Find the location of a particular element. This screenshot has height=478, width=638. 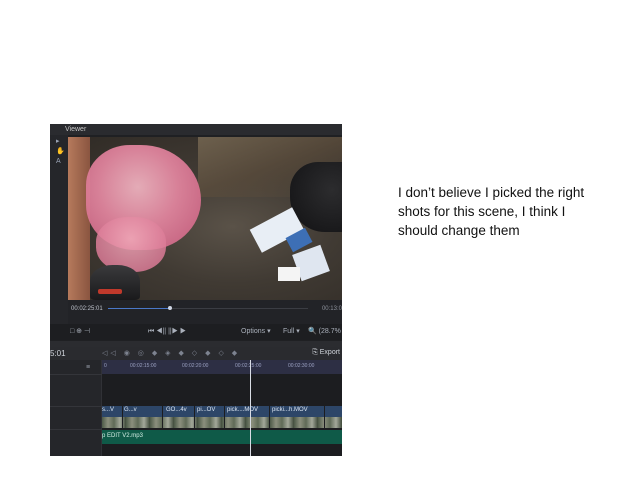

options-dropdown: Options ▾ is located at coordinates (256, 332).